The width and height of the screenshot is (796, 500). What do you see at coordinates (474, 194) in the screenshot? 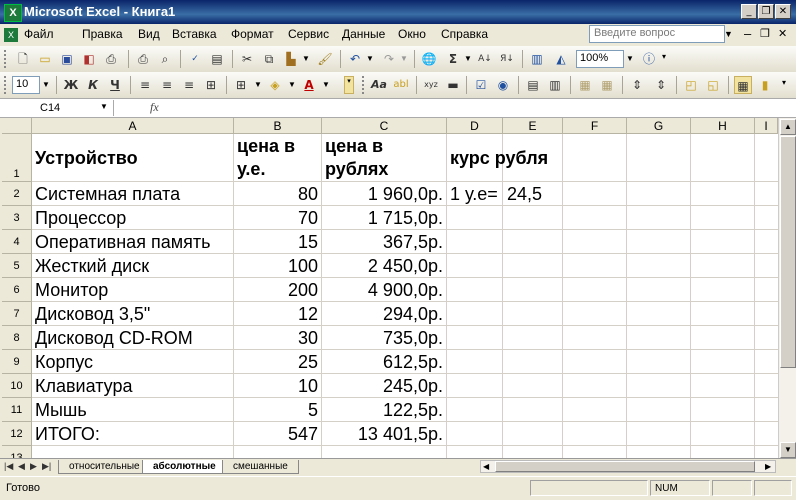
I see `rate-label-cell: 1 у.е=` at bounding box center [474, 194].